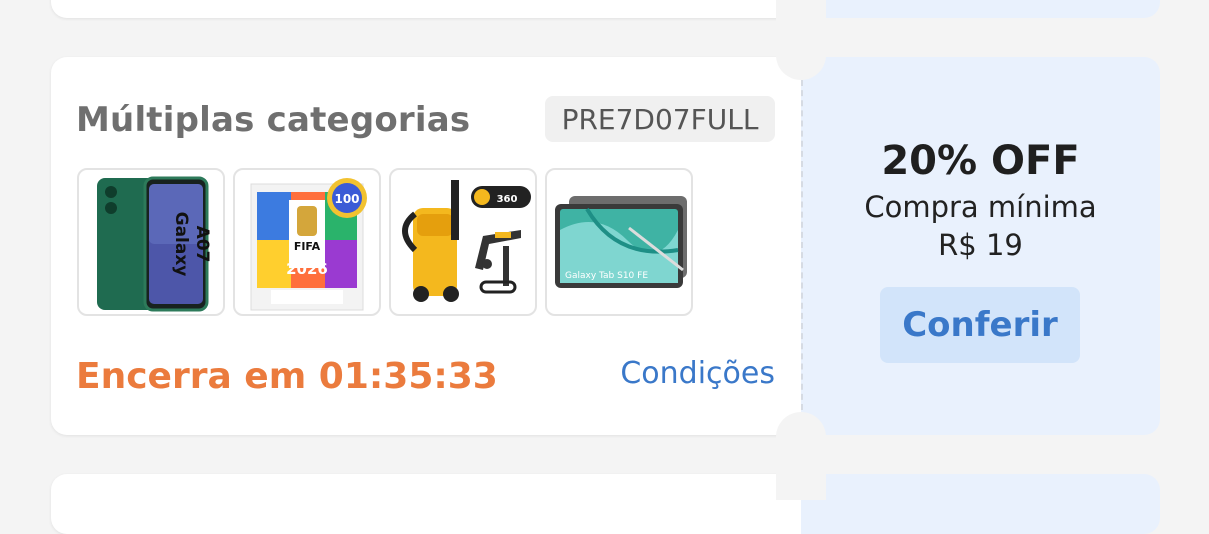 This screenshot has height=534, width=1209. Describe the element at coordinates (980, 245) in the screenshot. I see `min-purchase-value: R$ 19` at that location.